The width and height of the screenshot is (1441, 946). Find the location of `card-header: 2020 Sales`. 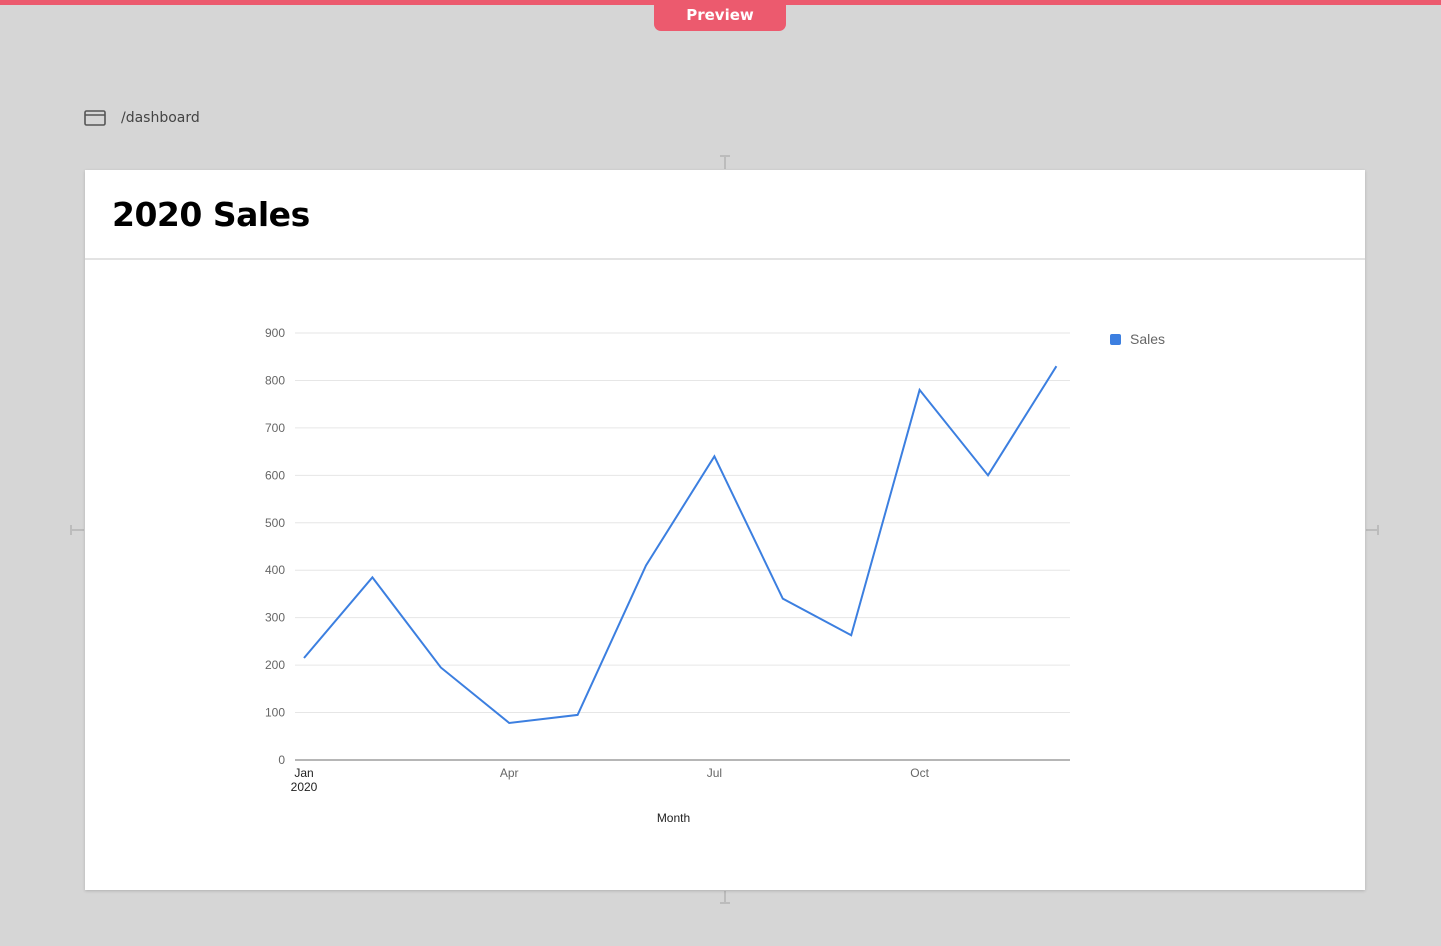

card-header: 2020 Sales is located at coordinates (725, 215).